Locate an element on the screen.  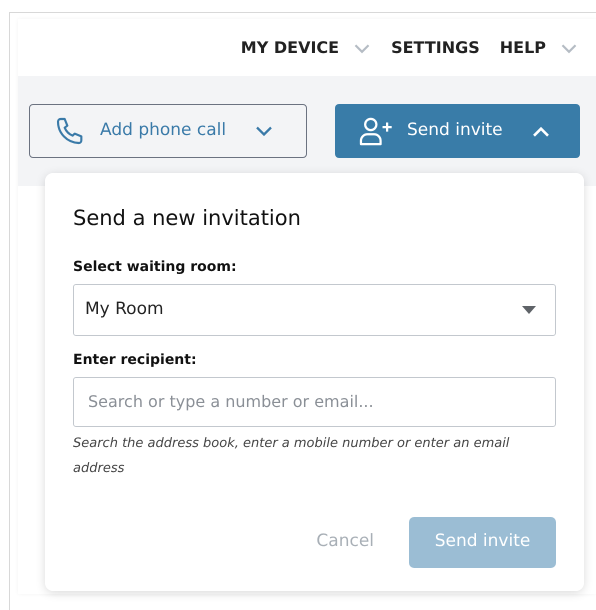
nav-menu-item: MY DEVICE is located at coordinates (306, 48).